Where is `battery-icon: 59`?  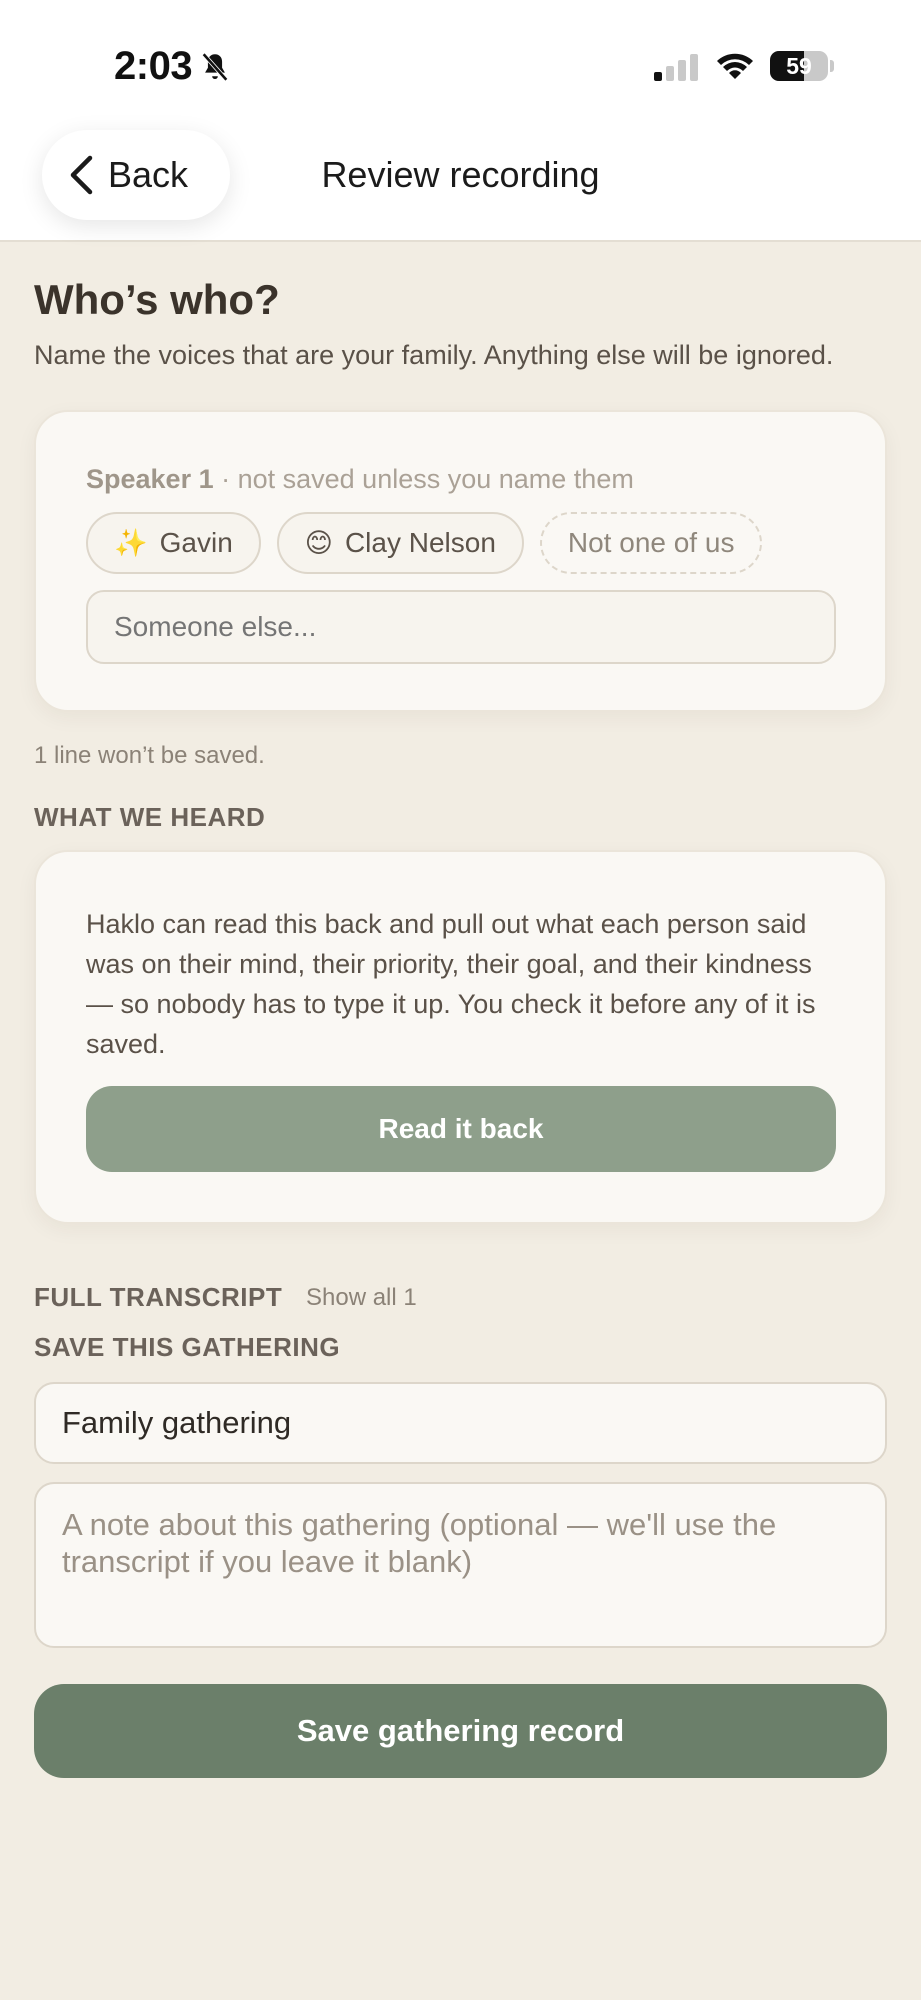
battery-icon: 59 is located at coordinates (799, 66).